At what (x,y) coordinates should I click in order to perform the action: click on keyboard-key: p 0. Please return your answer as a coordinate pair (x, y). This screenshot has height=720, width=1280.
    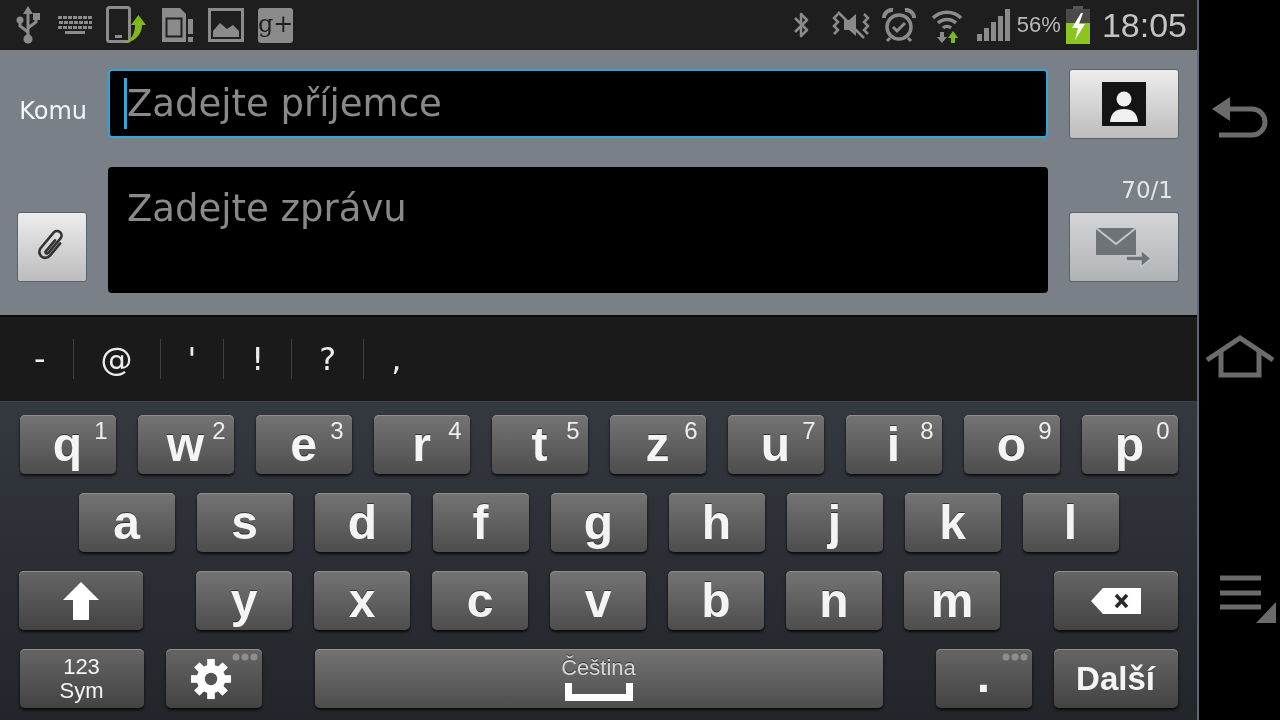
    Looking at the image, I should click on (1129, 444).